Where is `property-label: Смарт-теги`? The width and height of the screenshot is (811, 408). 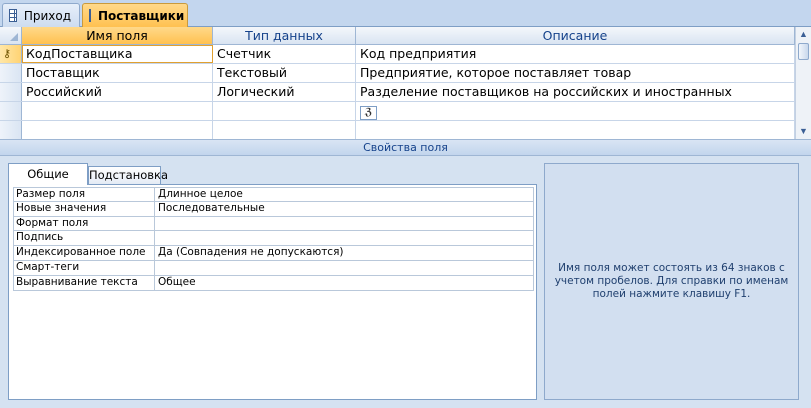 property-label: Смарт-теги is located at coordinates (84, 267).